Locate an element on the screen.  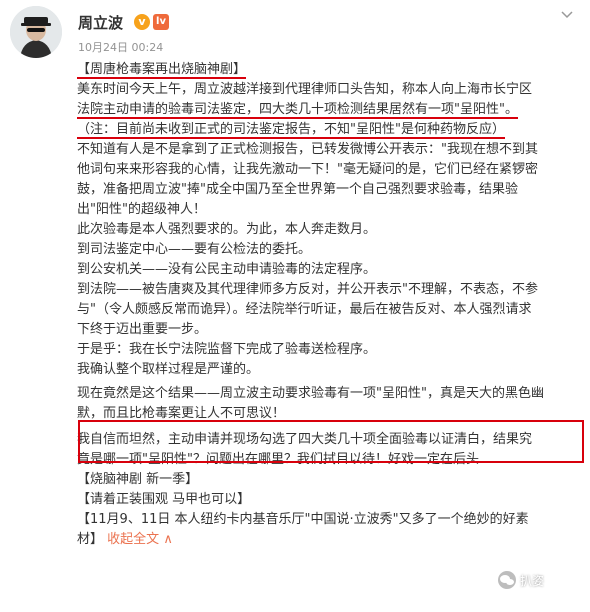
wechat-logo-icon is located at coordinates (507, 580).